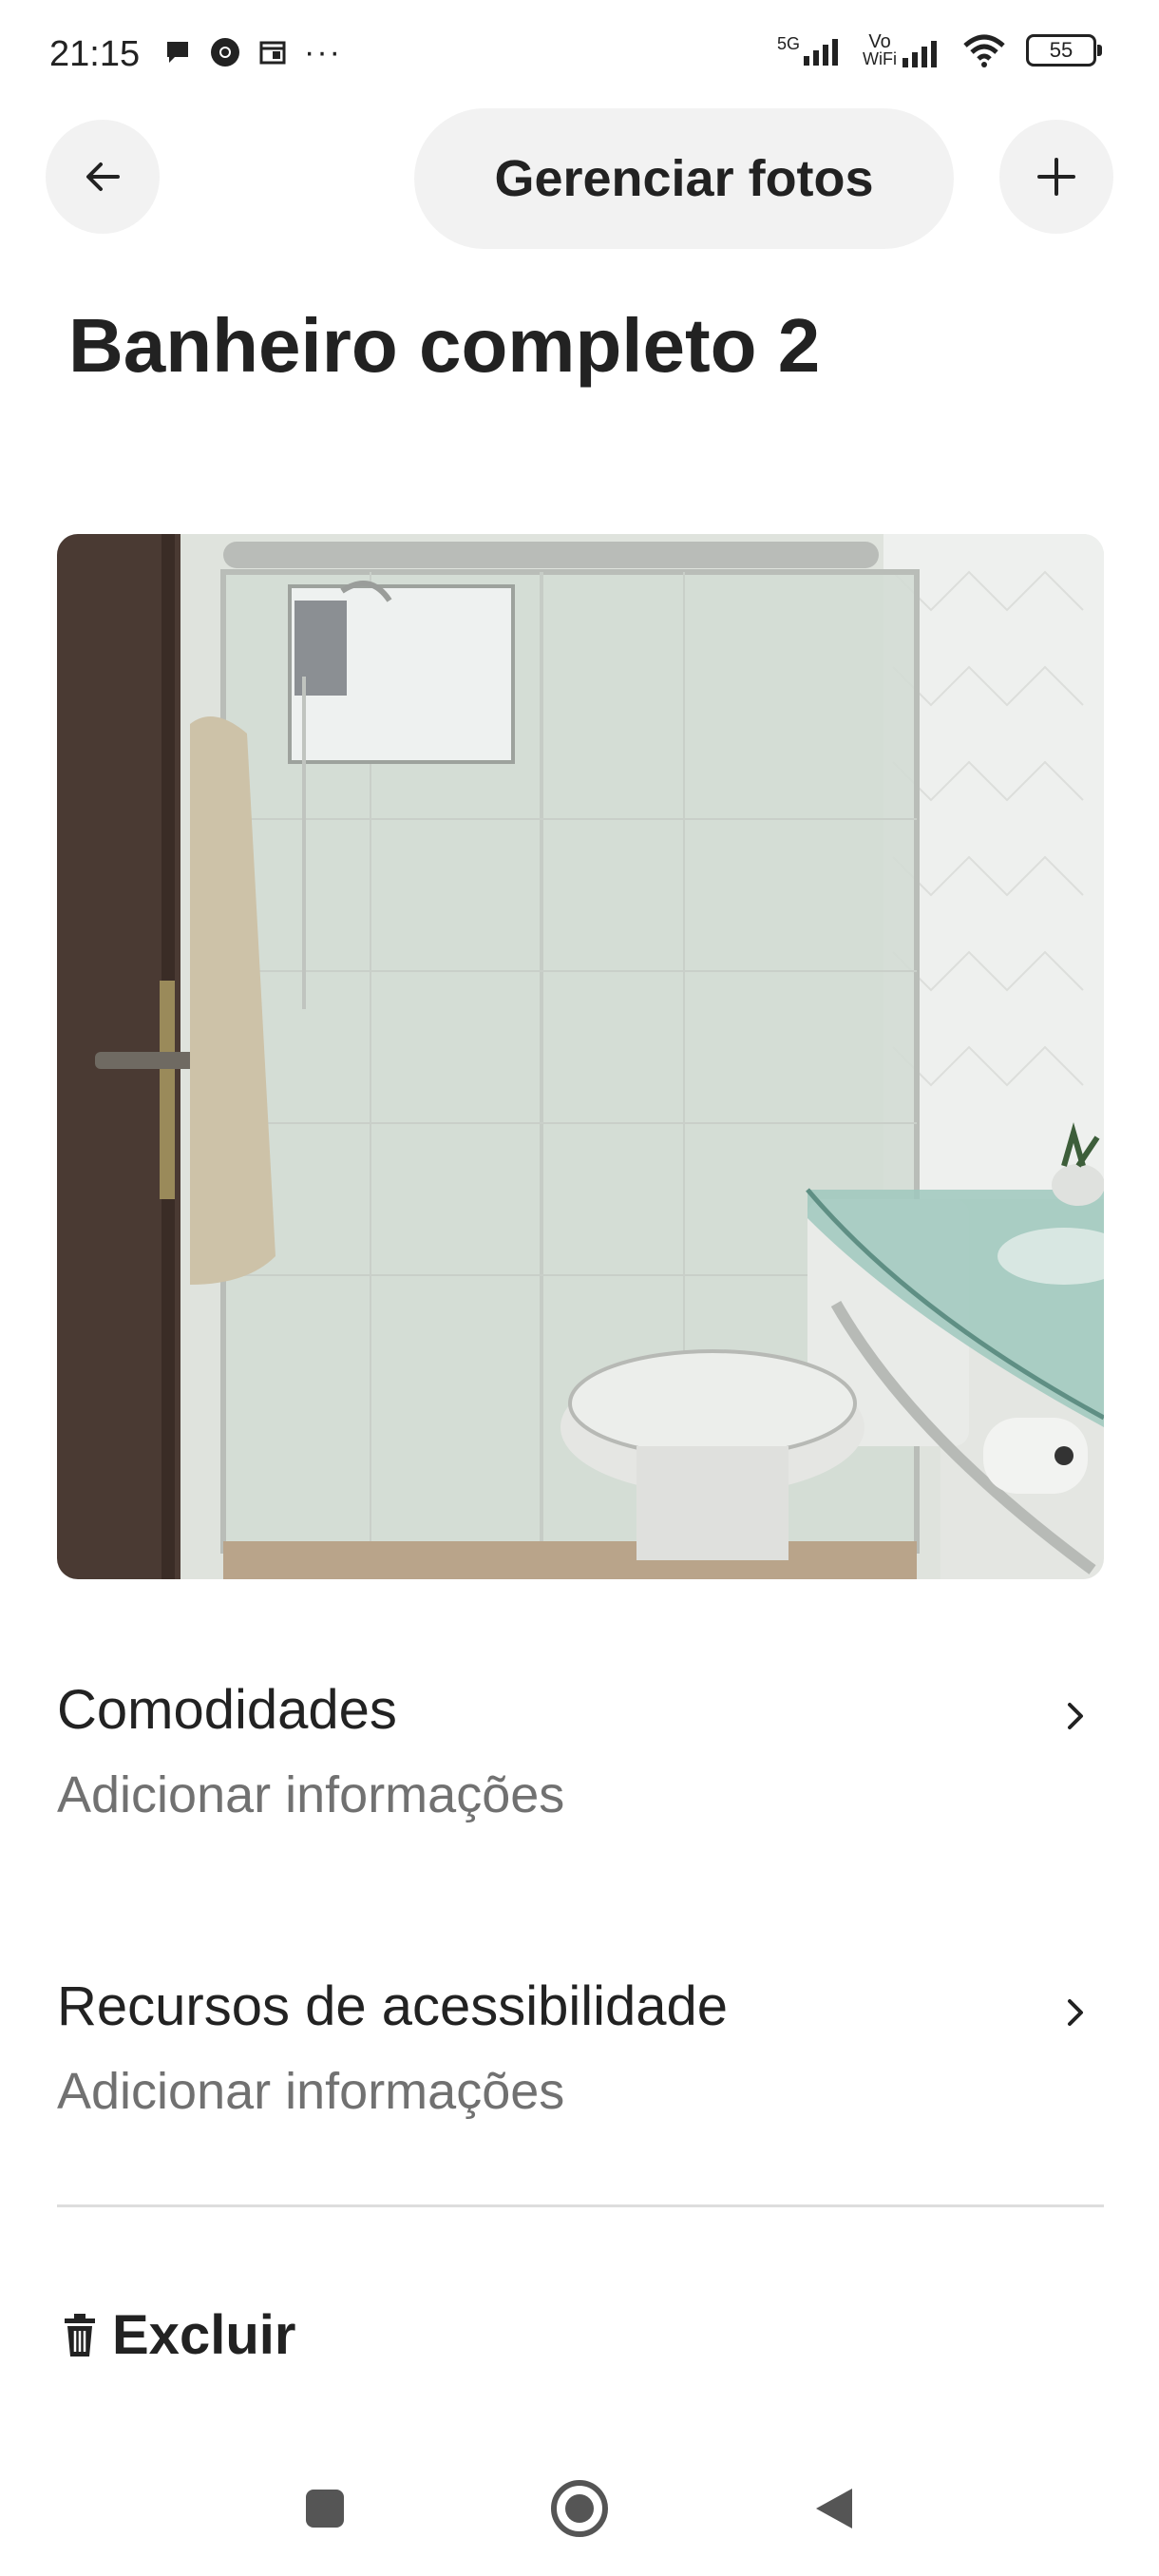 This screenshot has width=1159, height=2576. I want to click on vowifi-signal-icon: Vo WiFi, so click(902, 49).